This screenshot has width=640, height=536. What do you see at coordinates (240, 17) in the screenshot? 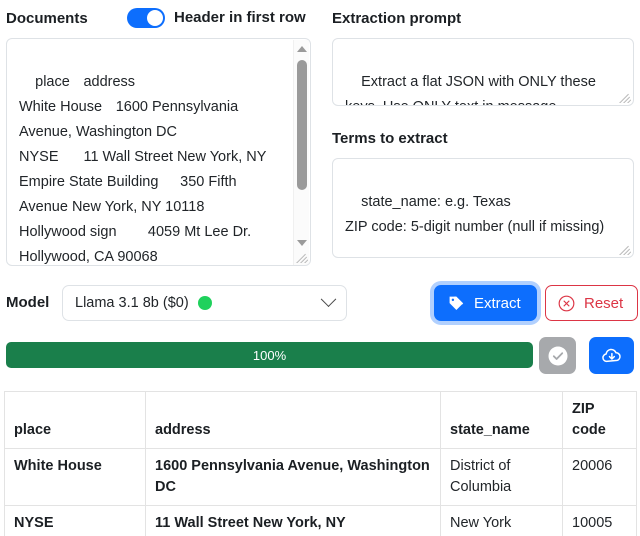
I see `header-in-first-row-label: Header in first row` at bounding box center [240, 17].